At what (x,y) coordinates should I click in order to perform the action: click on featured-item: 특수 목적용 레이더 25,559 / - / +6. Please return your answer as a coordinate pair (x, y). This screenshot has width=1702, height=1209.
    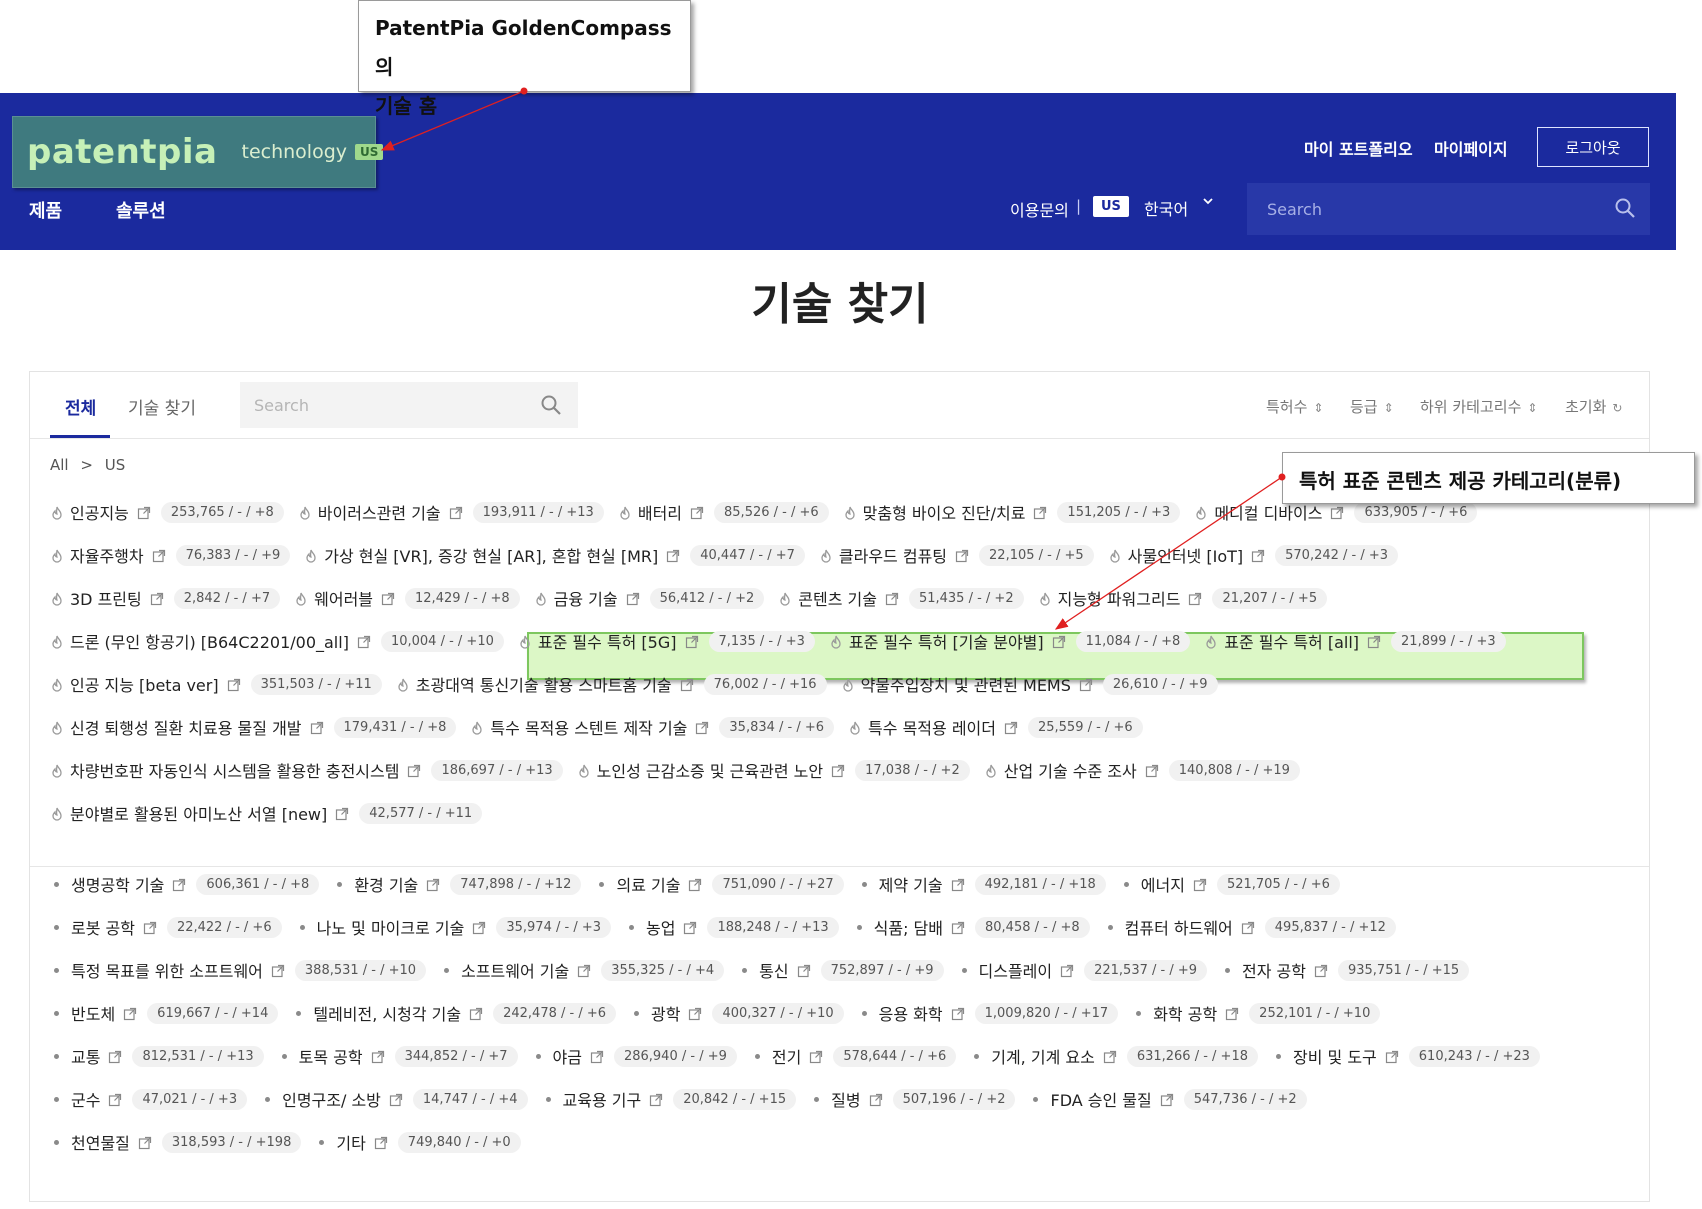
    Looking at the image, I should click on (995, 727).